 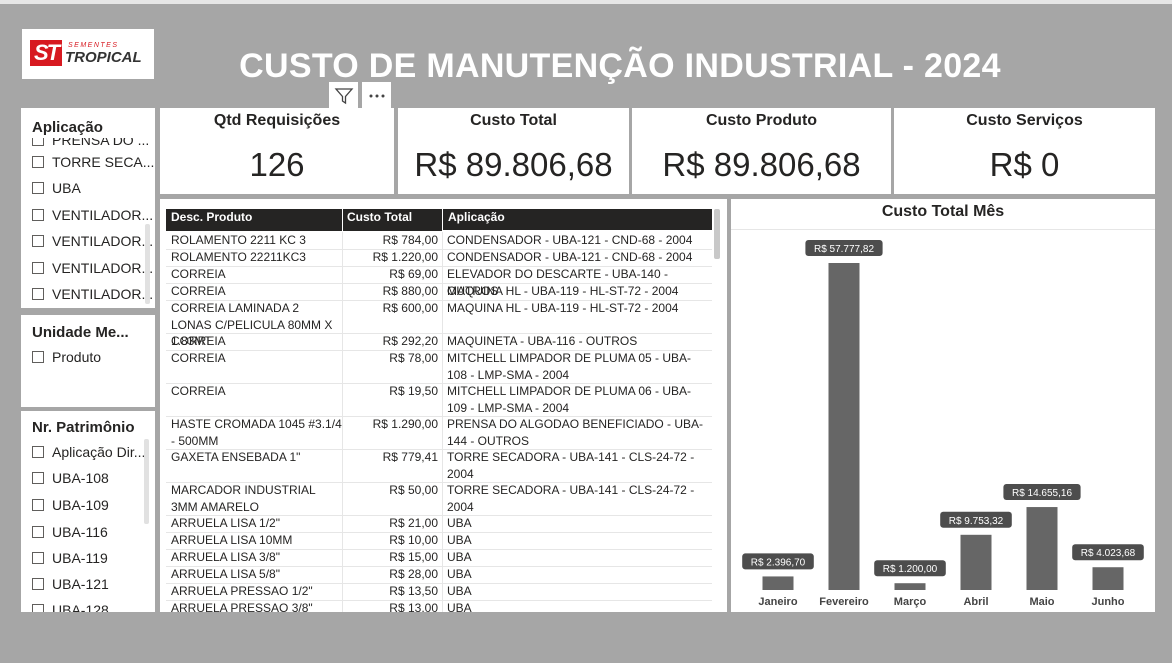 I want to click on slicer-option: UBA-119, so click(x=70, y=558).